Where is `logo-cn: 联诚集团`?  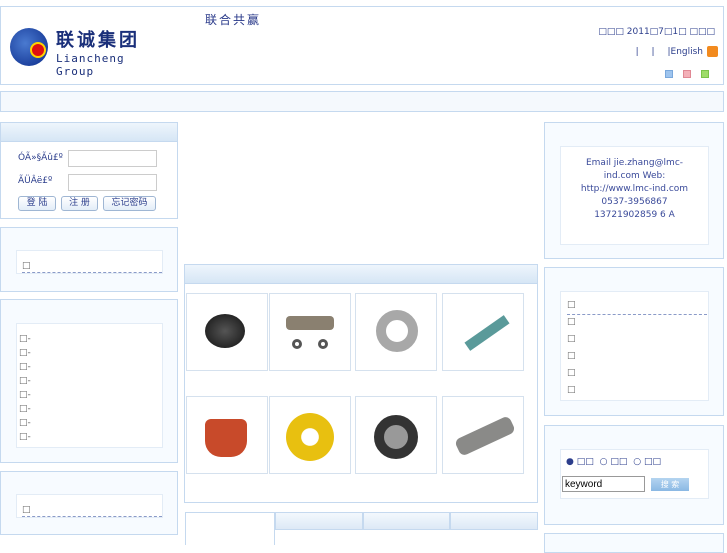
logo-cn: 联诚集团 is located at coordinates (98, 40).